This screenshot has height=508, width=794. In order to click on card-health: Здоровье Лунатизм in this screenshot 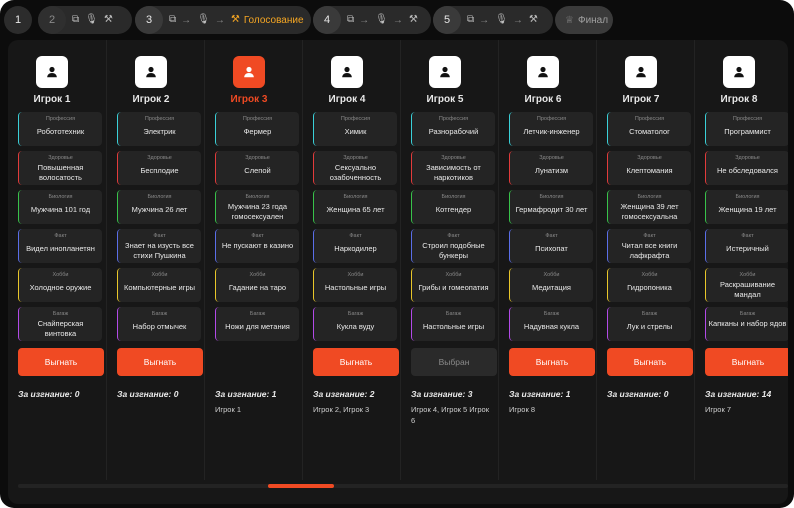, I will do `click(551, 168)`.